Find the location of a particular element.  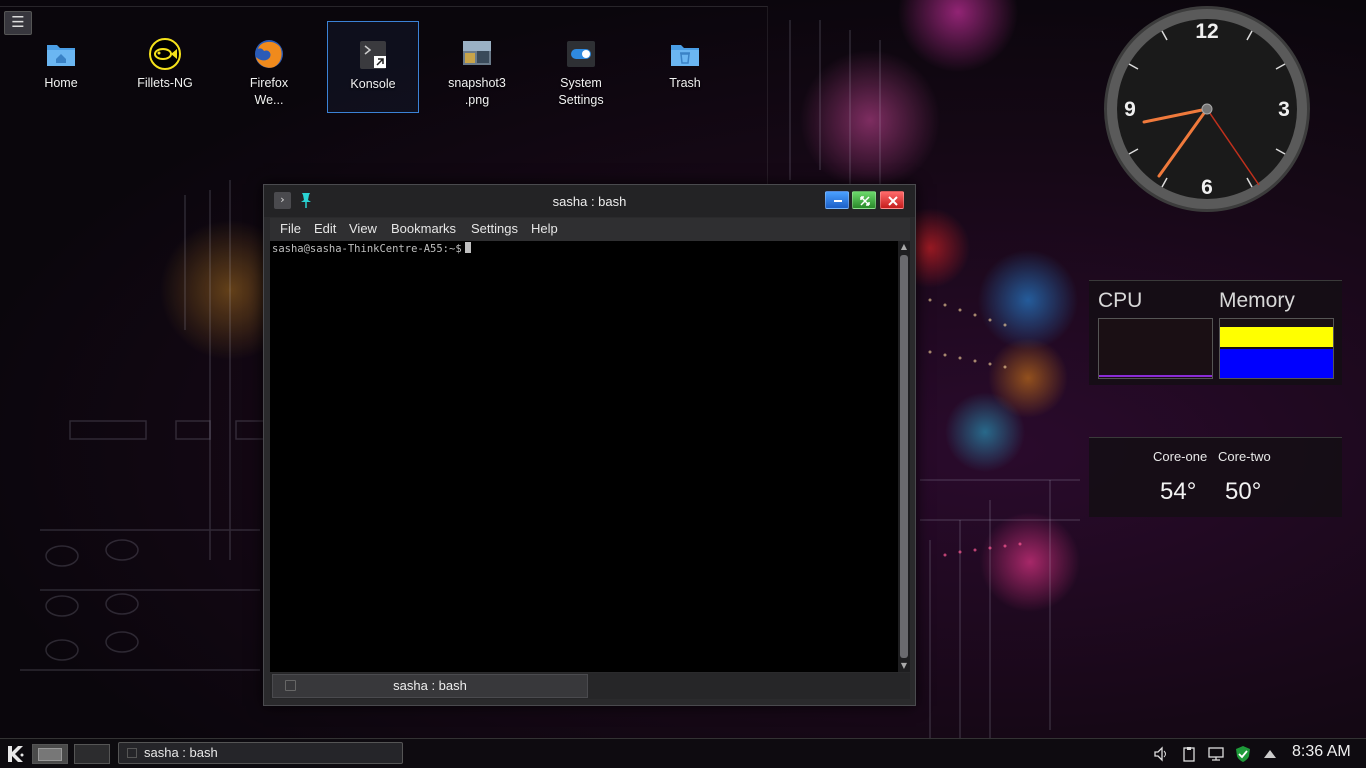

trash-icon is located at coordinates (685, 54).